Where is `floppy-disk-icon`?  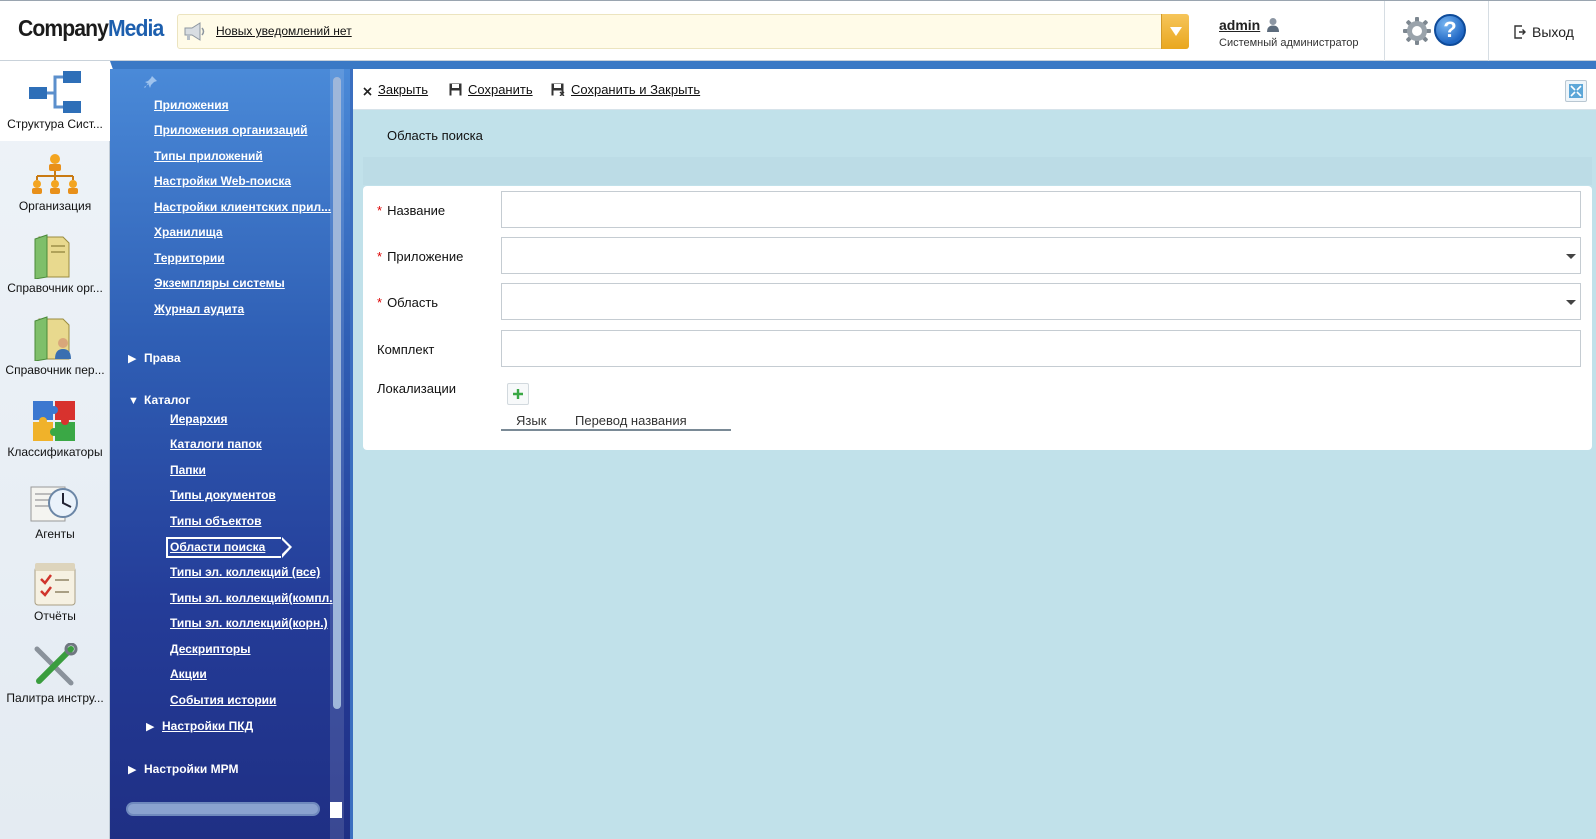
floppy-disk-icon is located at coordinates (455, 91).